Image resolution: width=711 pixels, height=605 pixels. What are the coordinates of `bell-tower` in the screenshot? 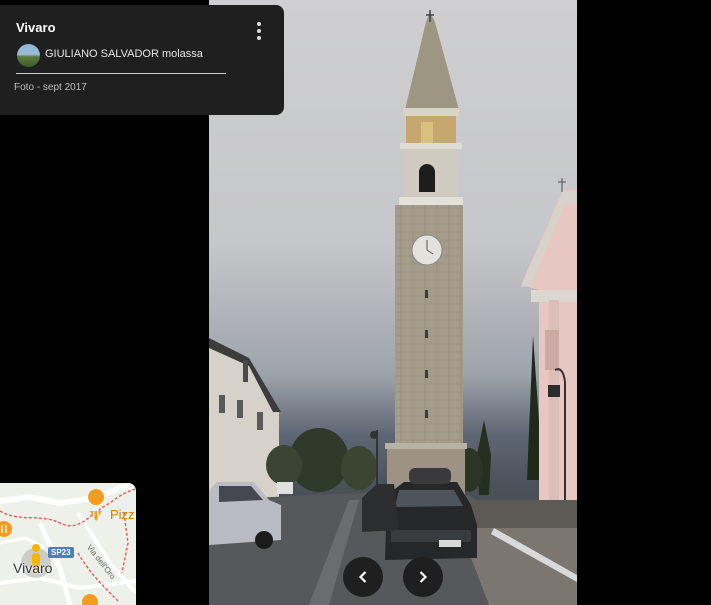 It's located at (426, 253).